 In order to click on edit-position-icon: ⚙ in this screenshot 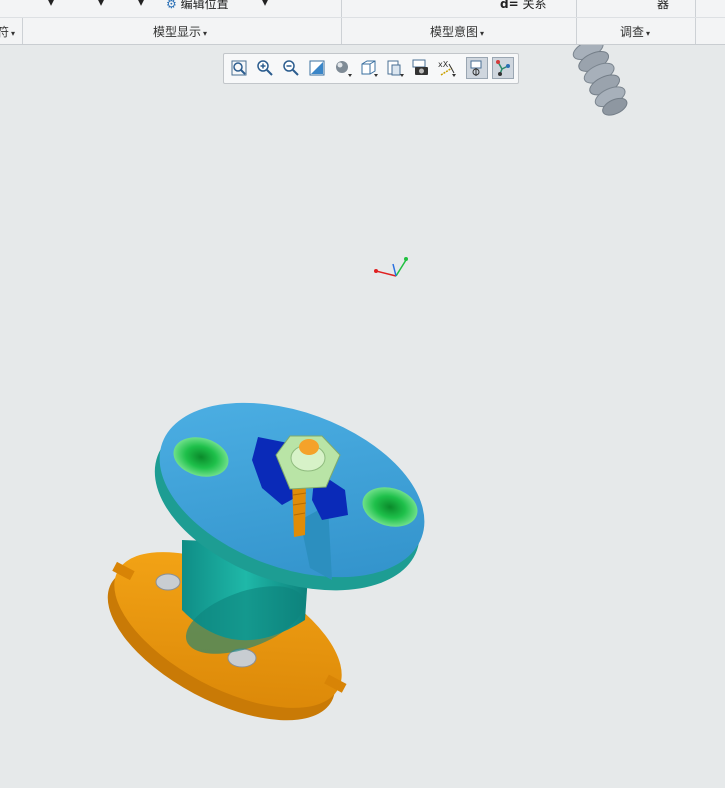, I will do `click(171, 5)`.